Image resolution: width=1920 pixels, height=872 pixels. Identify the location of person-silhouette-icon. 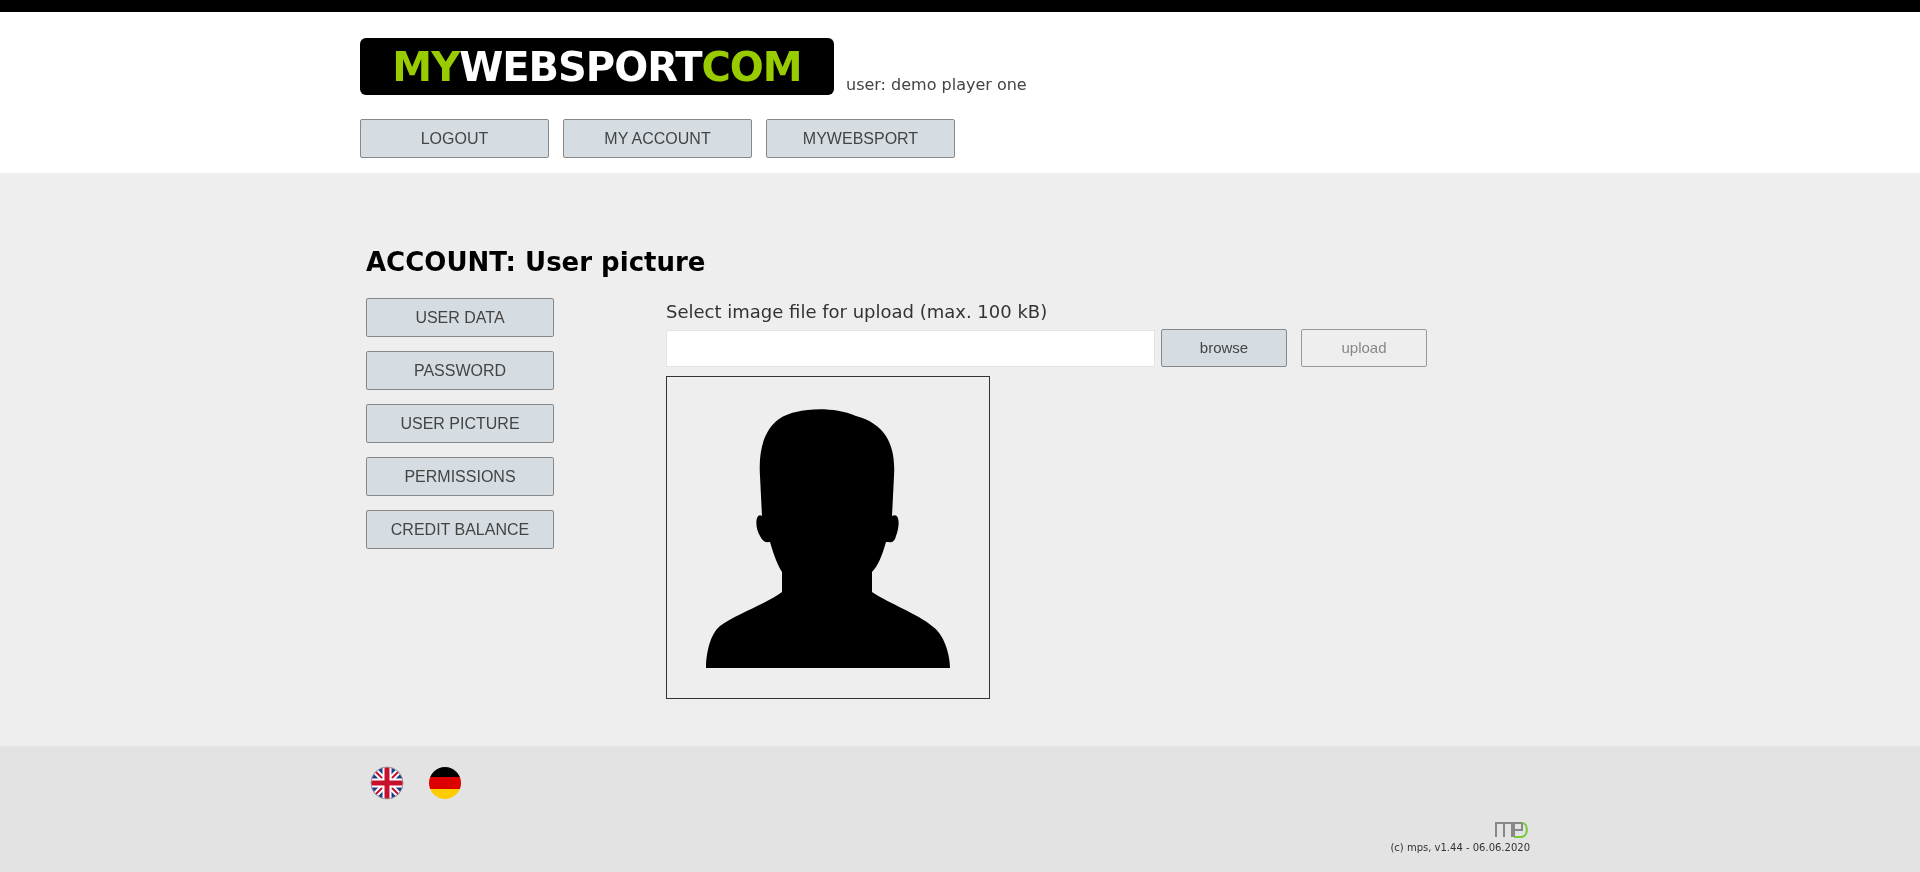
(828, 537).